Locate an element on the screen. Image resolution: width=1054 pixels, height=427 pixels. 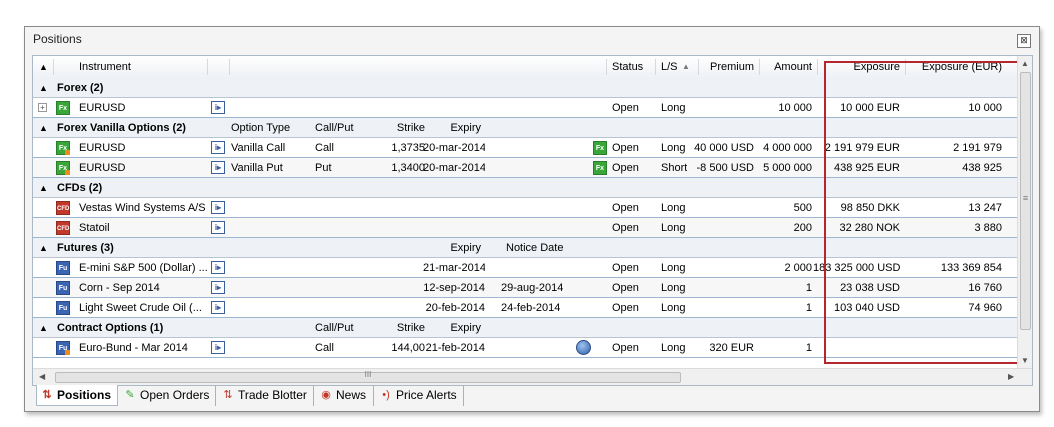
amount: 4 000 000 is located at coordinates (787, 148).